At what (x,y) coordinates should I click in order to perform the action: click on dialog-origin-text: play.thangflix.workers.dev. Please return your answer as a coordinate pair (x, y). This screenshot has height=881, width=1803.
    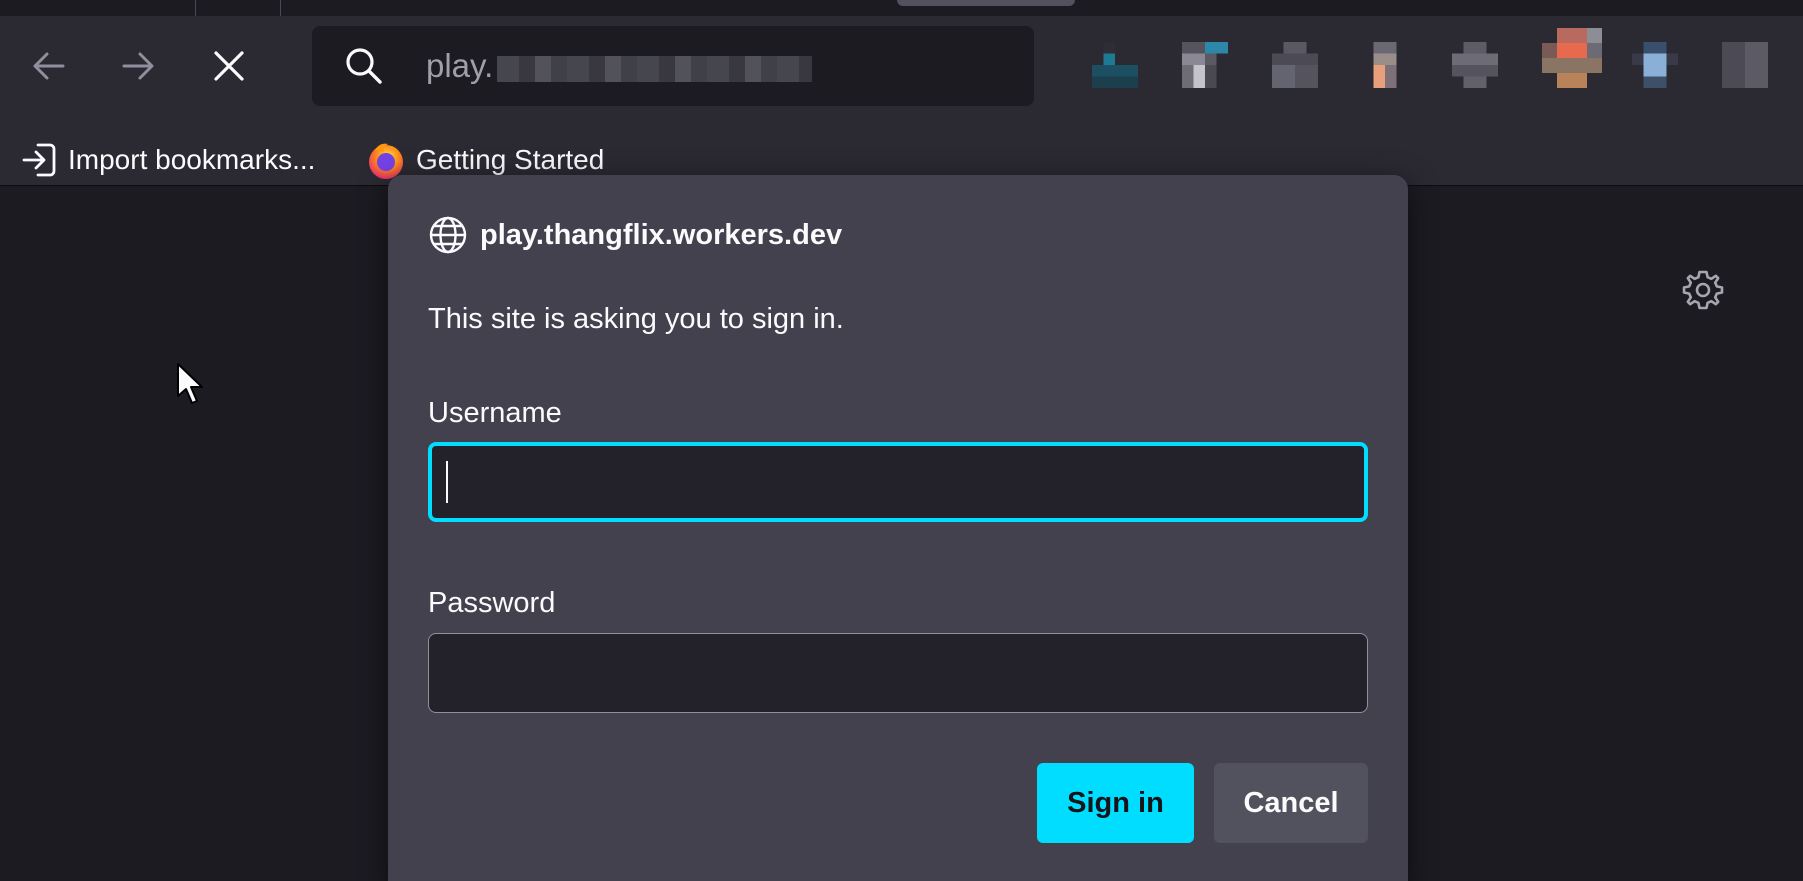
    Looking at the image, I should click on (661, 234).